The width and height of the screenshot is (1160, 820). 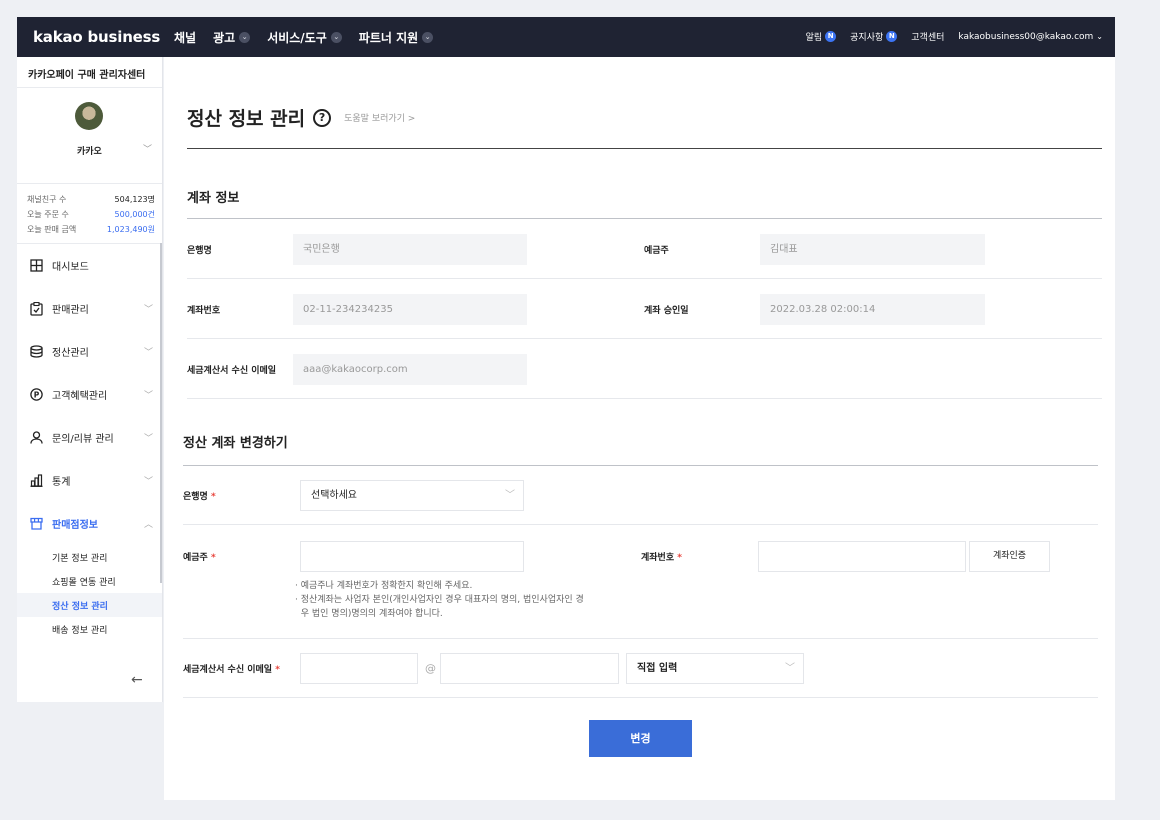 I want to click on sidebar-item-customer-benefits: P 고객혜택관리 ﹀, so click(x=89, y=394).